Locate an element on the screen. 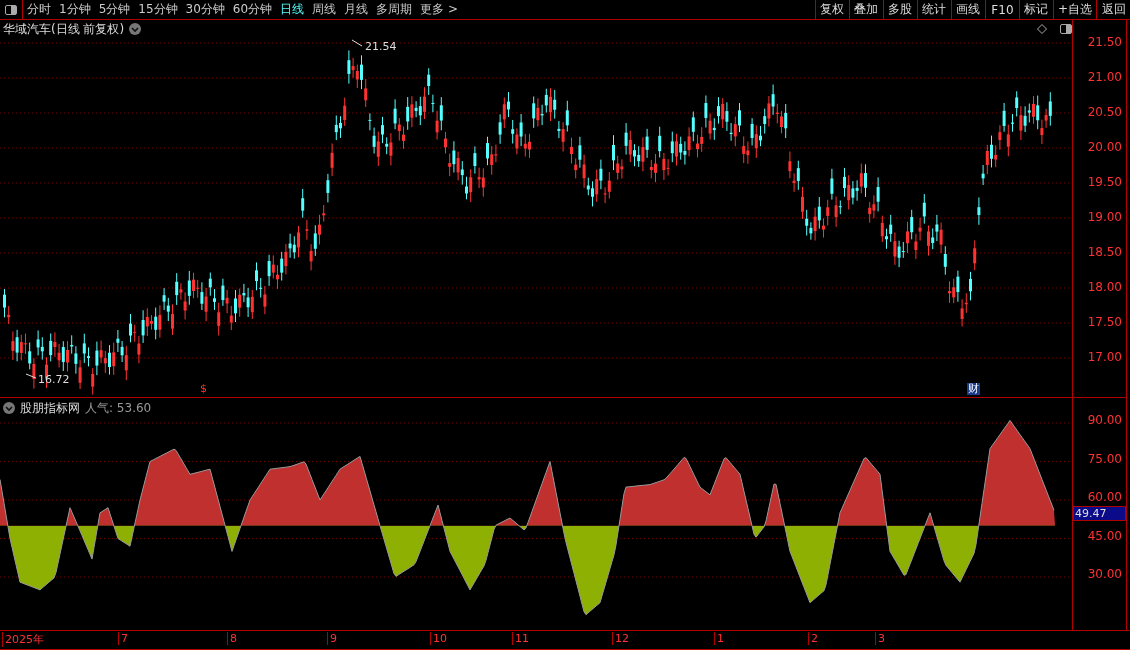  event-marker: $ is located at coordinates (203, 389).